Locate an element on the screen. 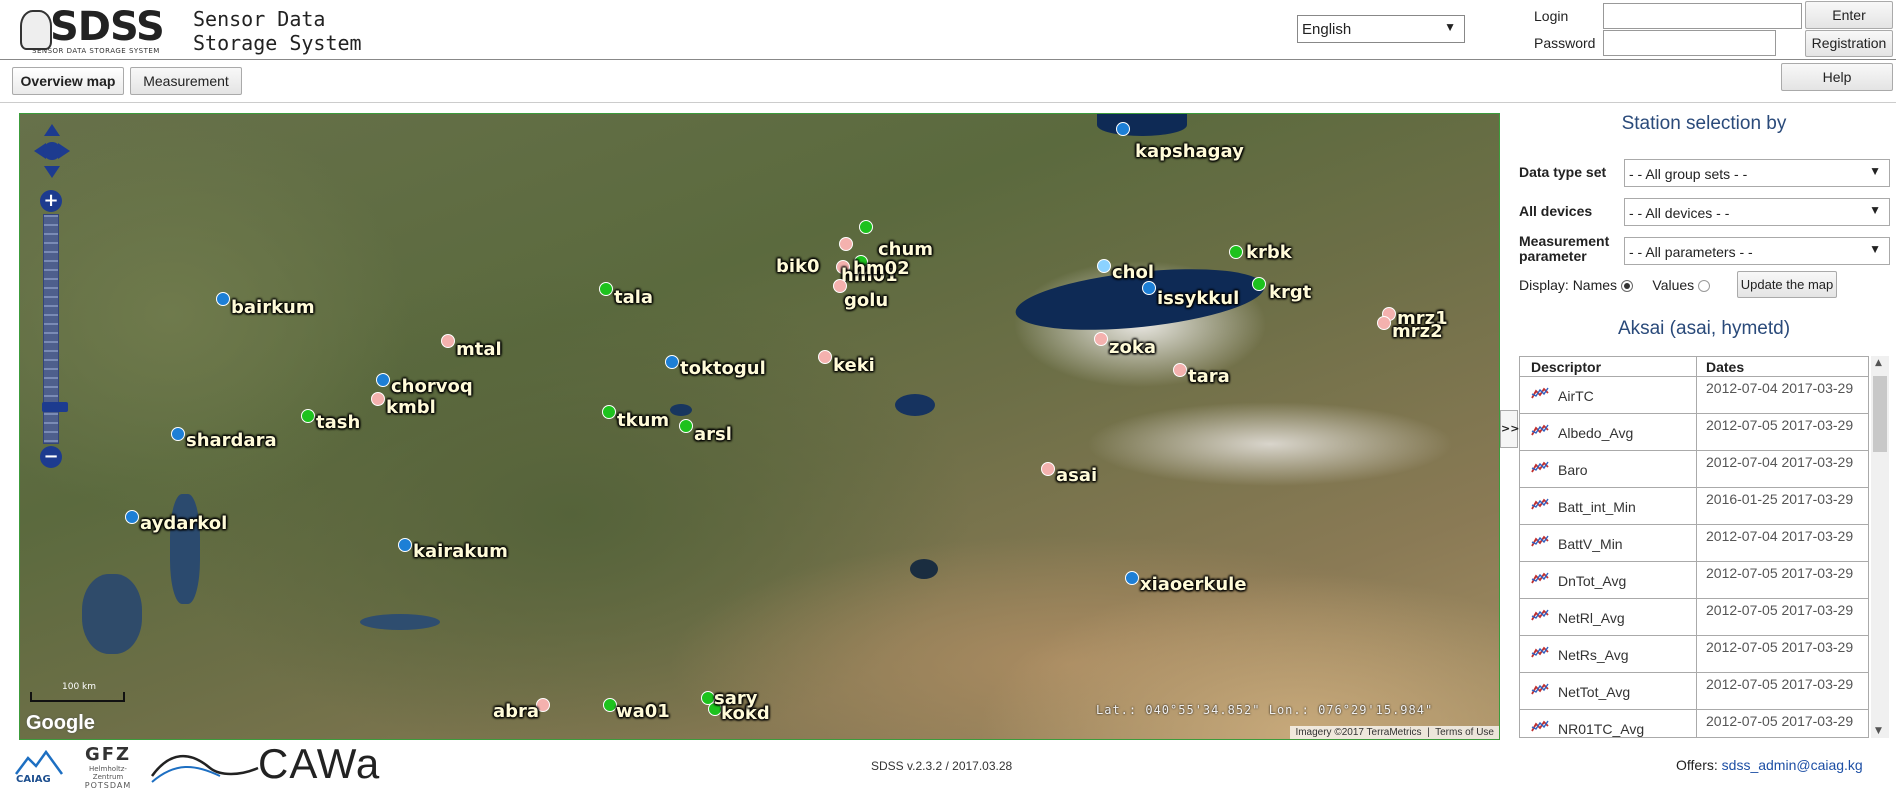  station-label-tala: tala is located at coordinates (633, 297).